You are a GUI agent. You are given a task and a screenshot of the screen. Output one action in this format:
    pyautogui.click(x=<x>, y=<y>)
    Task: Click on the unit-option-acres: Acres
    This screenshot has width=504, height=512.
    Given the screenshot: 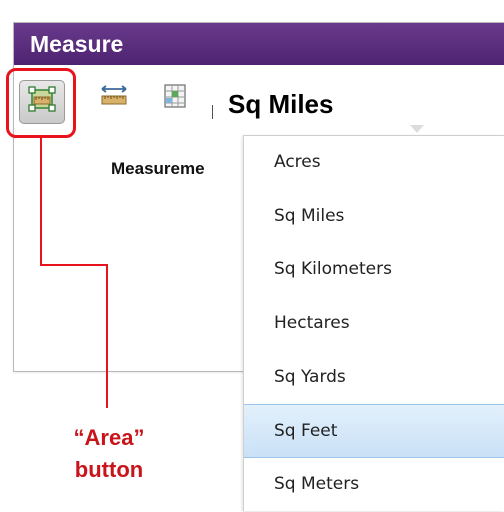 What is the action you would take?
    pyautogui.click(x=374, y=163)
    